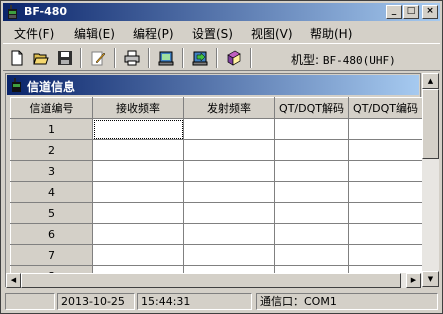 The width and height of the screenshot is (443, 314). Describe the element at coordinates (30, 301) in the screenshot. I see `status-panel-blank` at that location.